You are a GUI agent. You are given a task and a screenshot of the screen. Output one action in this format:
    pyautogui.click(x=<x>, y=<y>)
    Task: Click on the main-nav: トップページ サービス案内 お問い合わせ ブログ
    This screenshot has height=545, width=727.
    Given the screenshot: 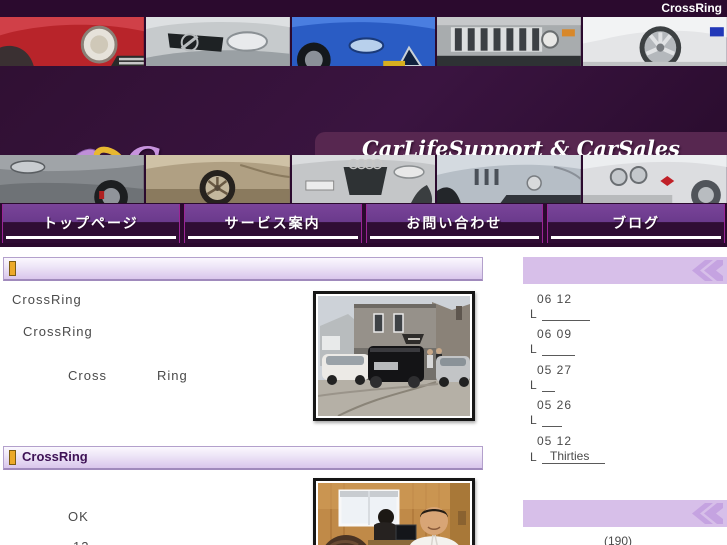 What is the action you would take?
    pyautogui.click(x=363, y=225)
    